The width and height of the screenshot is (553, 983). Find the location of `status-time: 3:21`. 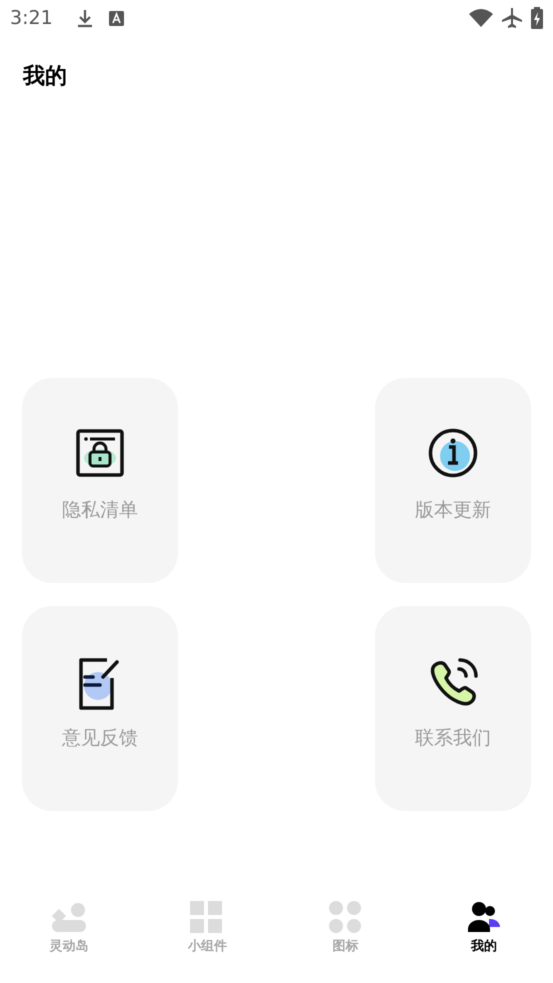

status-time: 3:21 is located at coordinates (31, 18).